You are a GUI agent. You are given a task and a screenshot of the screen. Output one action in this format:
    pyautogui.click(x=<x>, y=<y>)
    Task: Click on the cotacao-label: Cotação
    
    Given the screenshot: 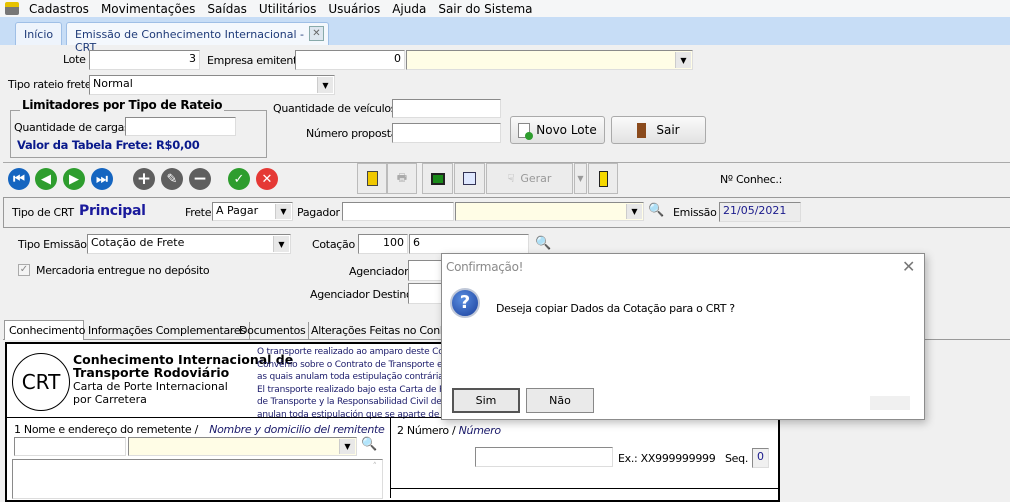 What is the action you would take?
    pyautogui.click(x=333, y=244)
    